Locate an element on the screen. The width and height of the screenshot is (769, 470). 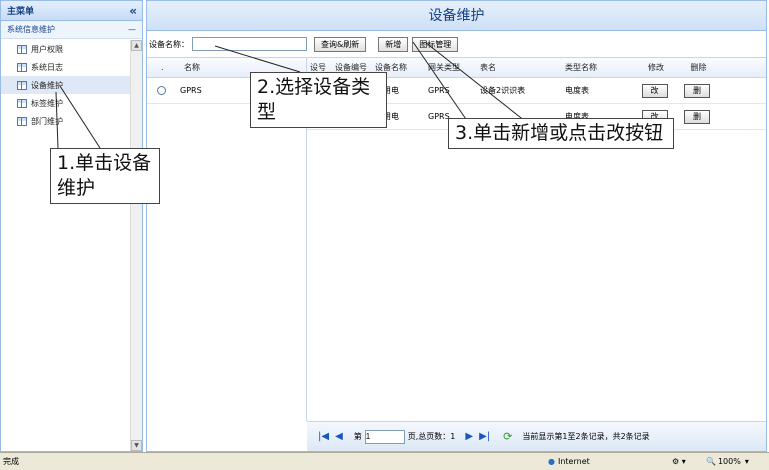
status-bar: 完成 ● Internet ⚙ ▾ 🔍 100% ▾ is located at coordinates (384, 461).